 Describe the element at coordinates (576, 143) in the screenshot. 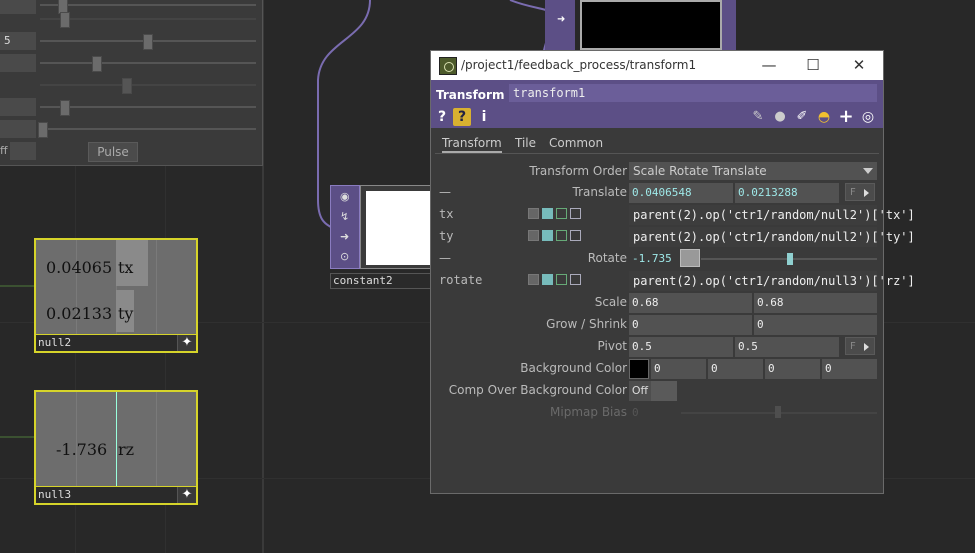

I see `tab-common: Common` at that location.